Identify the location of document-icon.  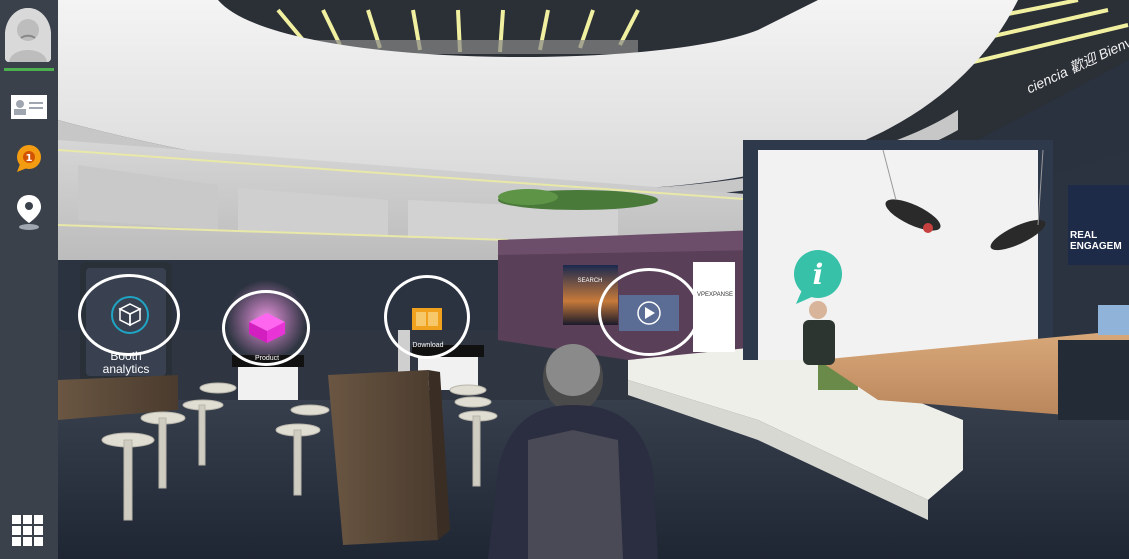
(427, 319).